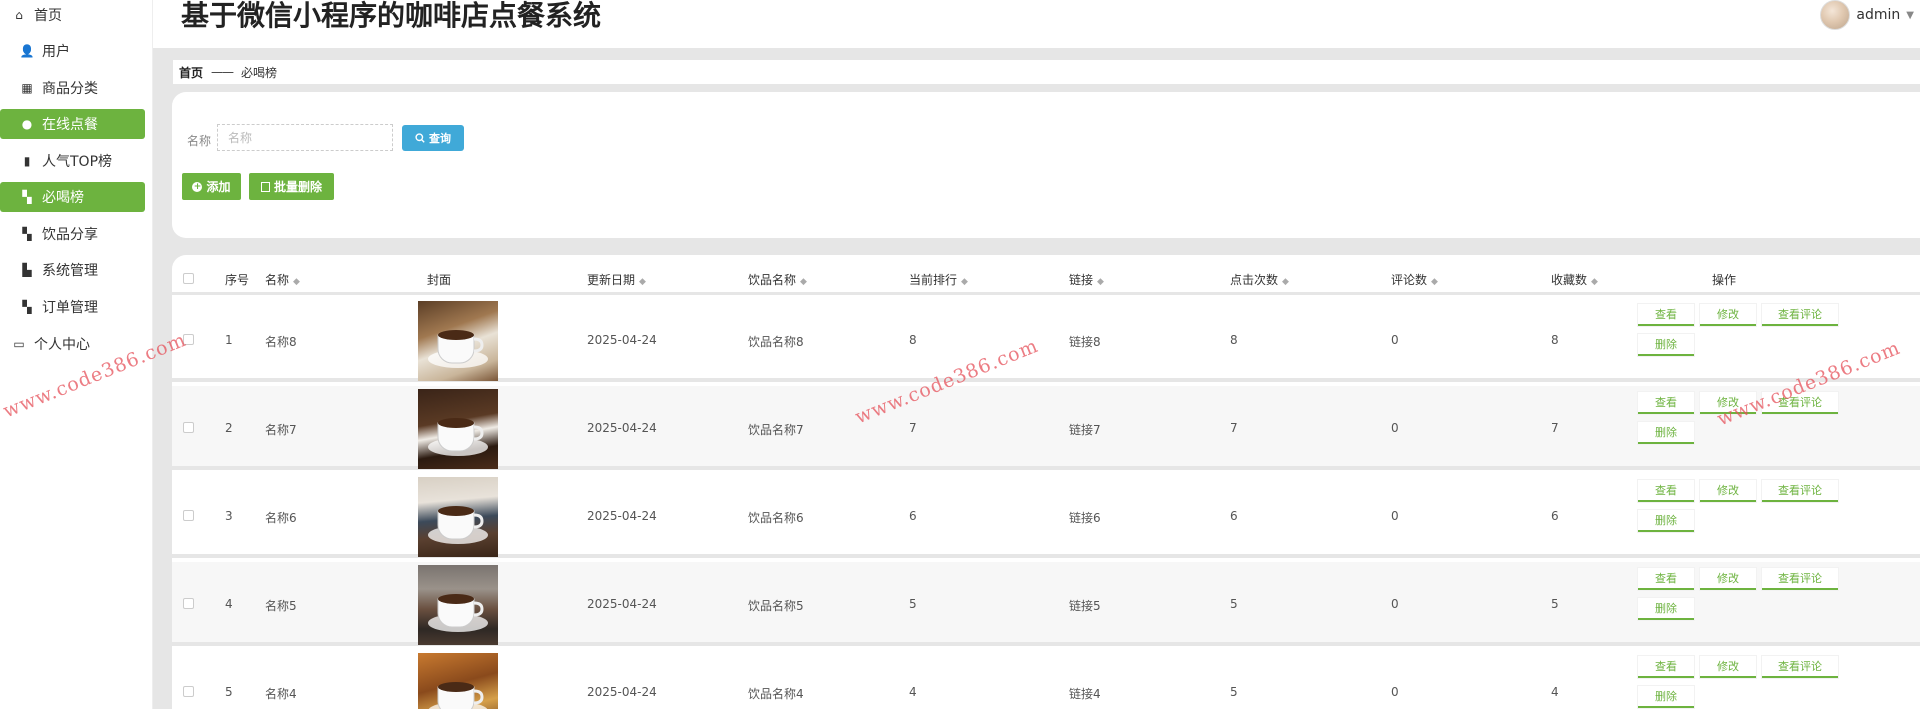  Describe the element at coordinates (1878, 15) in the screenshot. I see `user-name: admin` at that location.